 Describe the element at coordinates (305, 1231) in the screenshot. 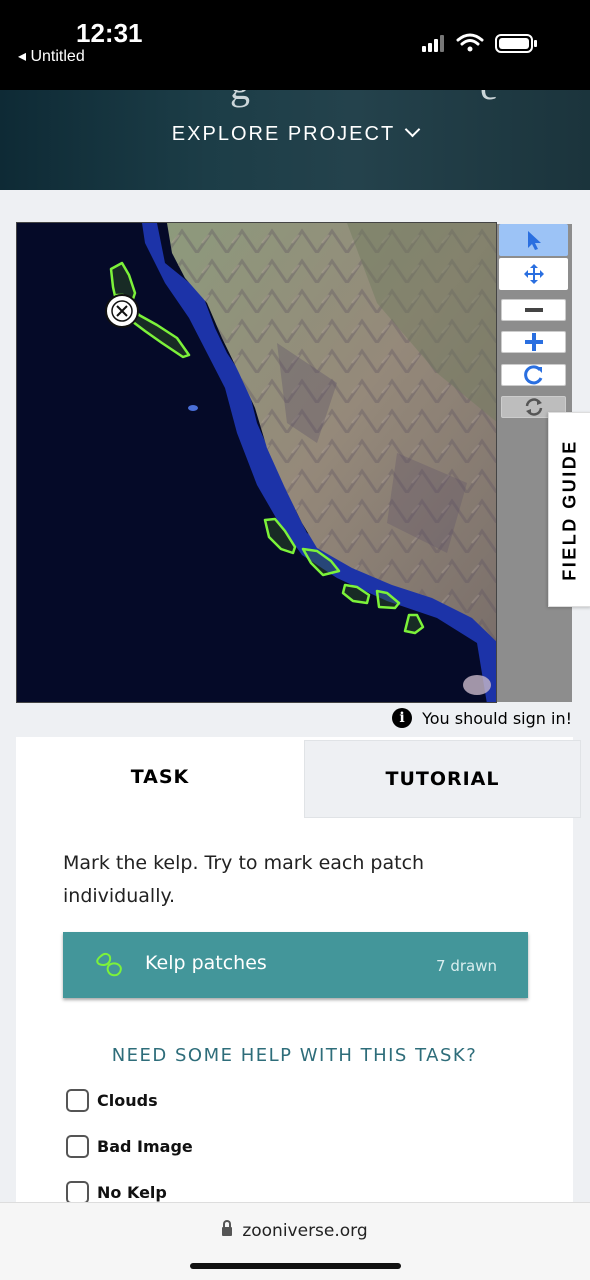

I see `url-text: zooniverse.org` at that location.